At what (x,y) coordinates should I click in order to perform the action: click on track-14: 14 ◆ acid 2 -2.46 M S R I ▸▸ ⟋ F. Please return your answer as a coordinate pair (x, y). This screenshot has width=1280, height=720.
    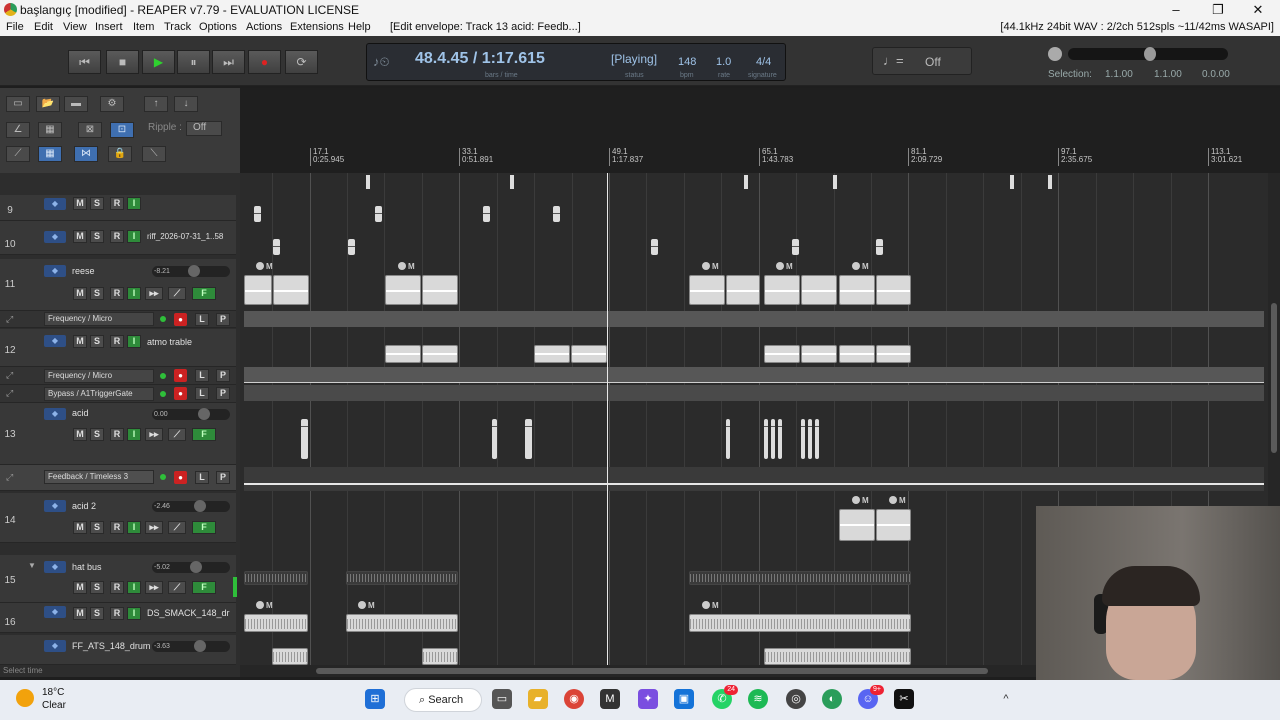
    Looking at the image, I should click on (118, 518).